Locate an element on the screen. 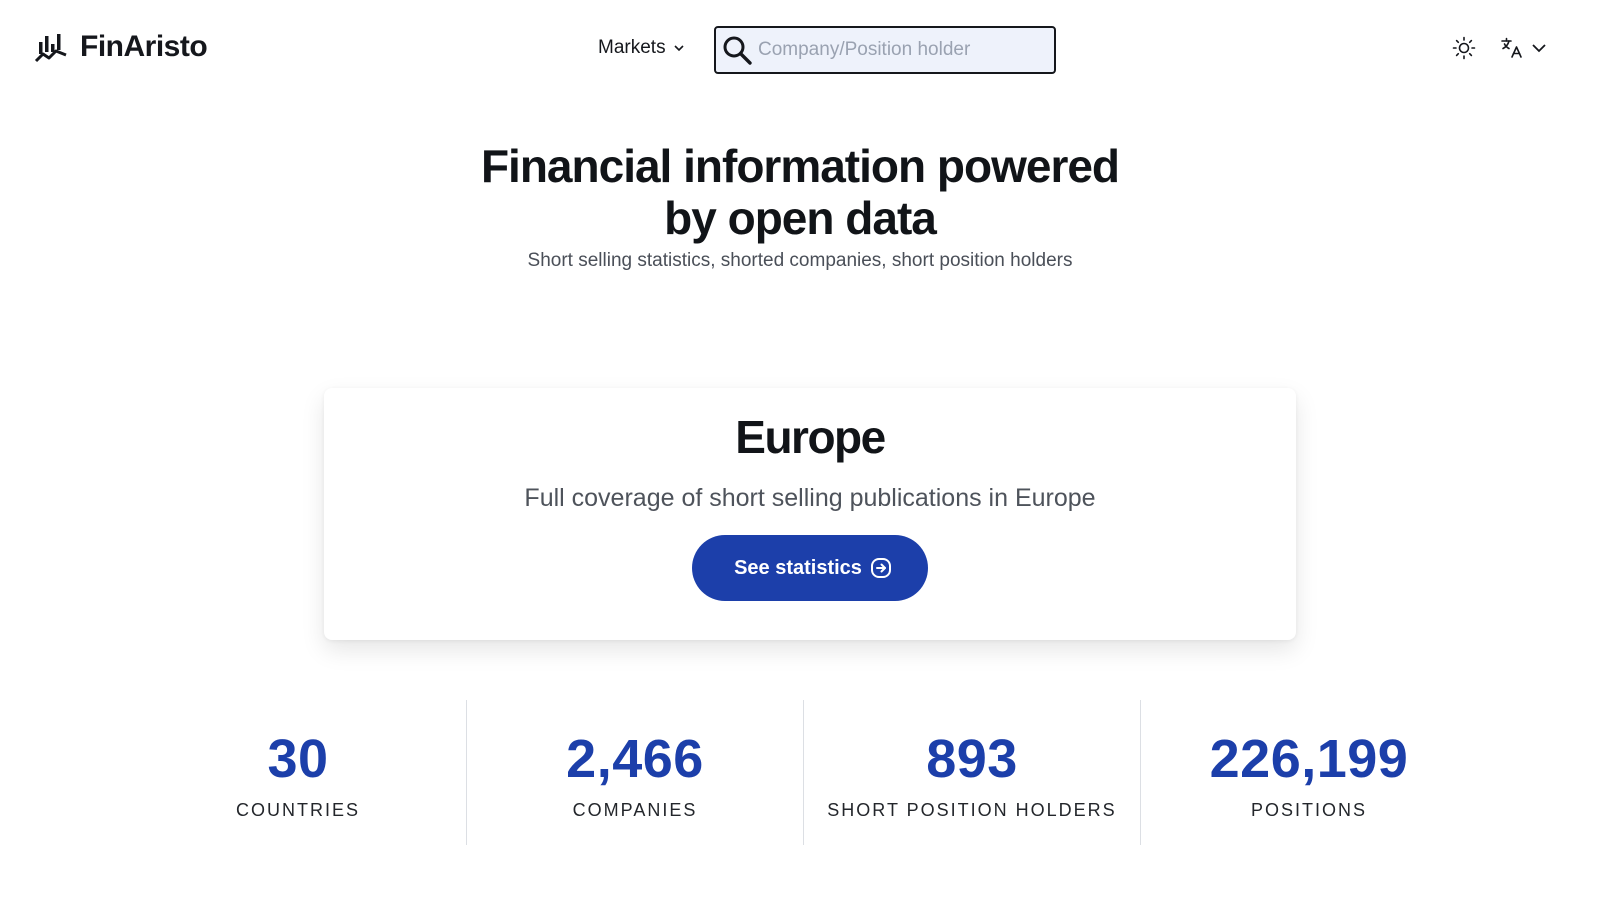 The width and height of the screenshot is (1600, 900). search-box is located at coordinates (885, 50).